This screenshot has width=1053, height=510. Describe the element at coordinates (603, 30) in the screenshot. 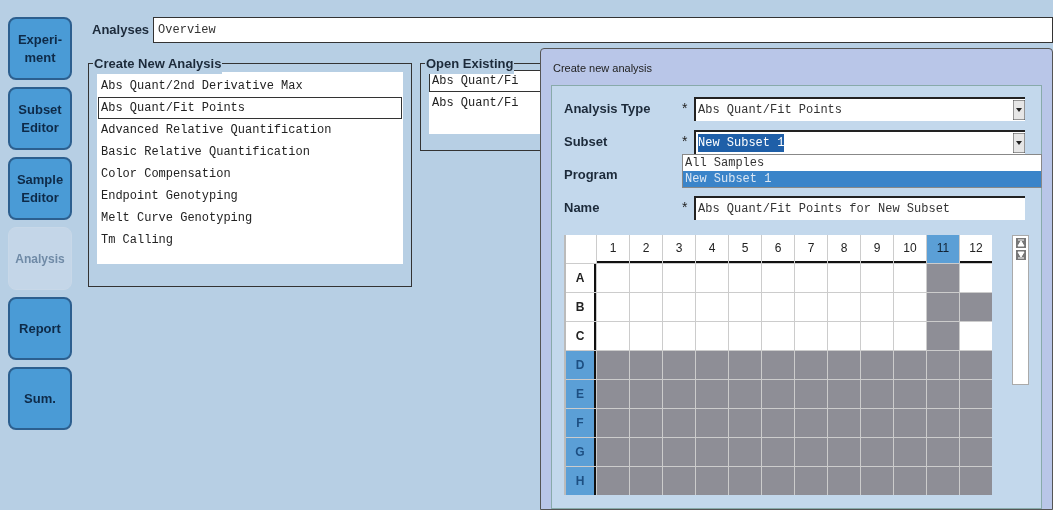

I see `analyses-field: Overview` at that location.